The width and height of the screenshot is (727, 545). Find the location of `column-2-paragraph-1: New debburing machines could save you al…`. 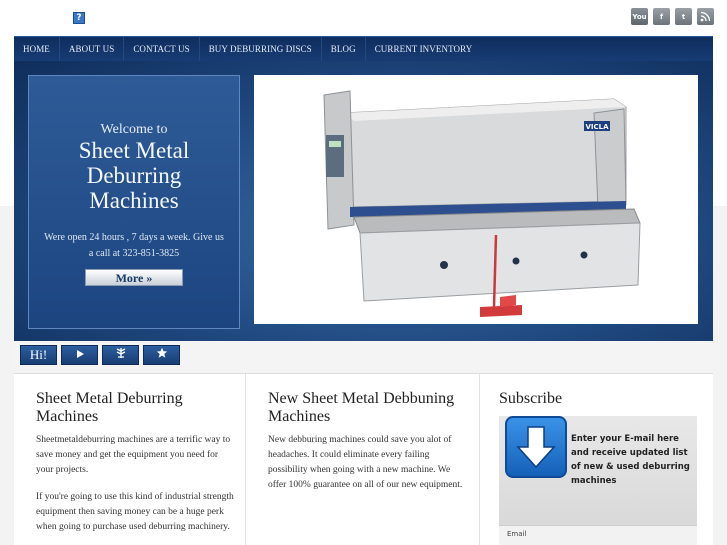

column-2-paragraph-1: New debburing machines could save you al… is located at coordinates (365, 462).